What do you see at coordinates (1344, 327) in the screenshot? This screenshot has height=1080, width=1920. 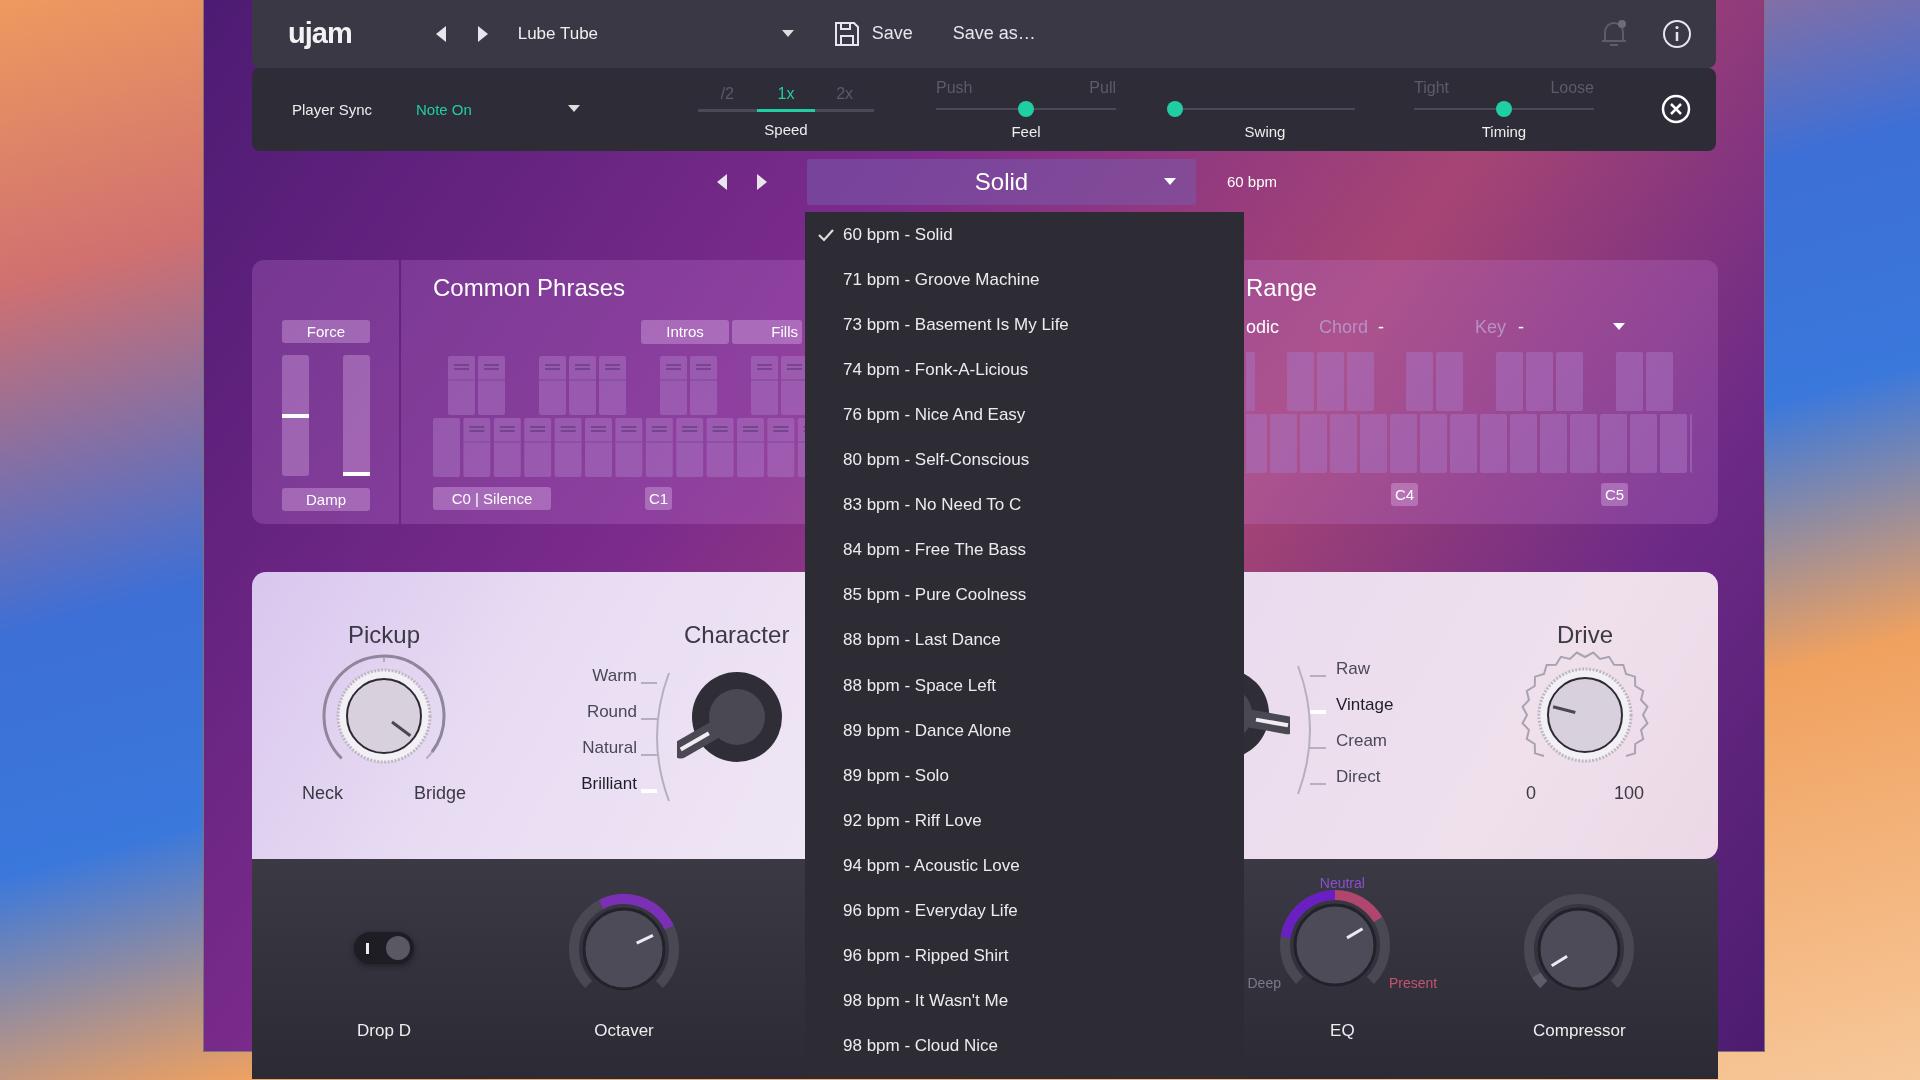 I see `chord-label: Chord` at bounding box center [1344, 327].